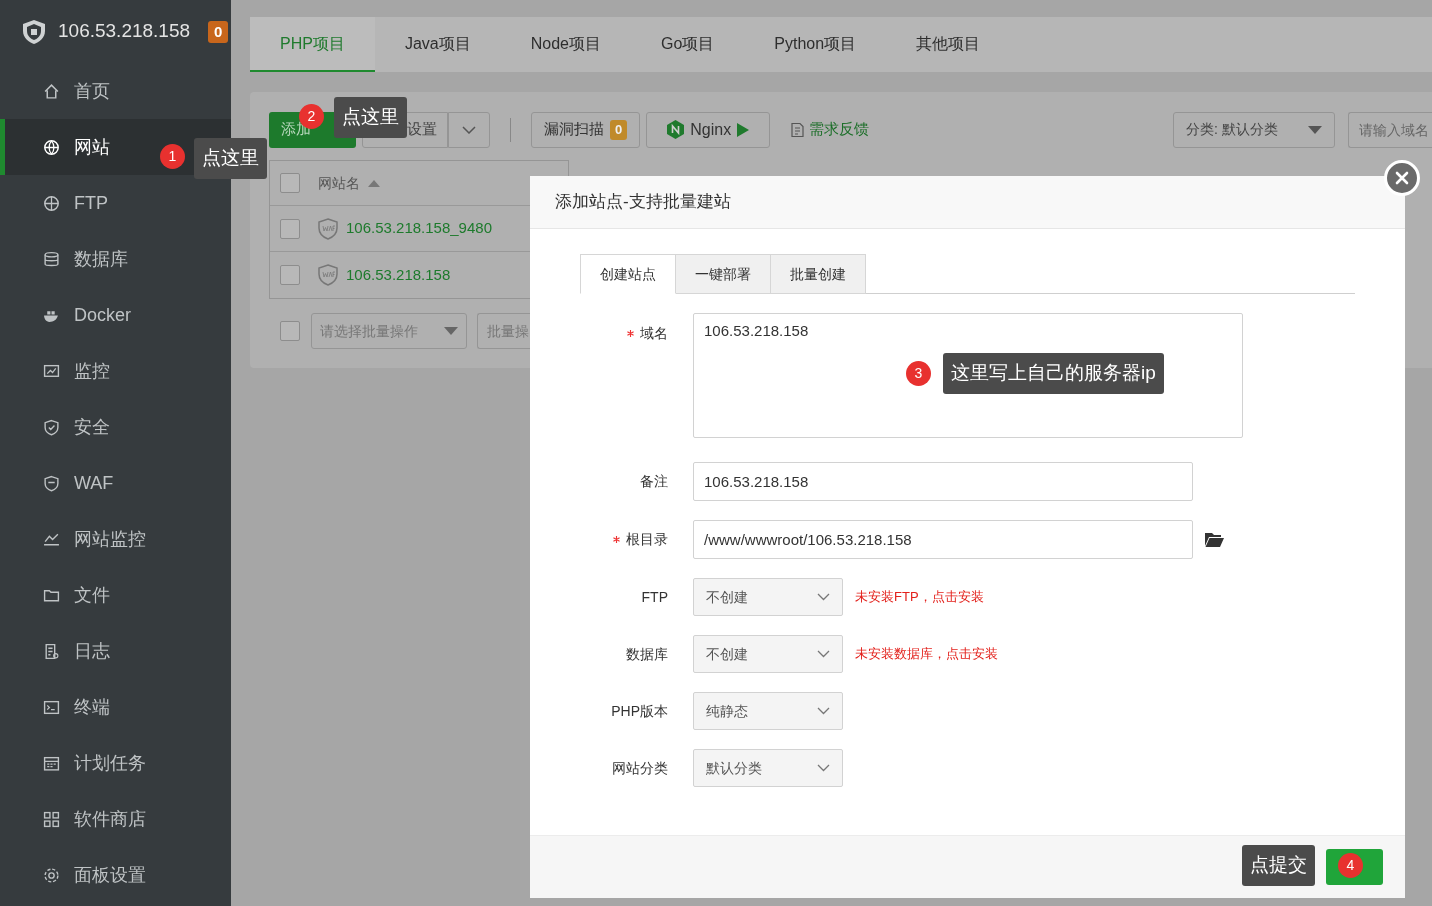 This screenshot has height=906, width=1432. I want to click on alert-count-badge: 0, so click(218, 31).